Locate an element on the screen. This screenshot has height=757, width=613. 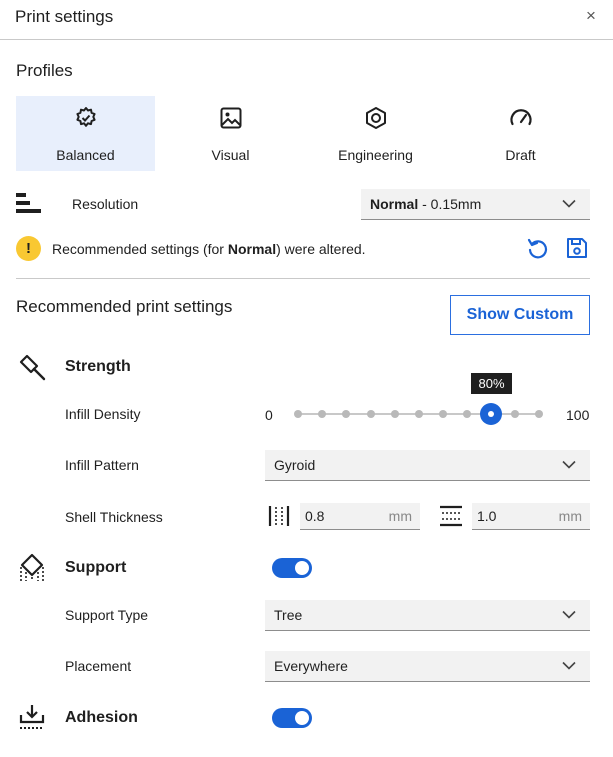
profile-label: Balanced is located at coordinates (85, 155).